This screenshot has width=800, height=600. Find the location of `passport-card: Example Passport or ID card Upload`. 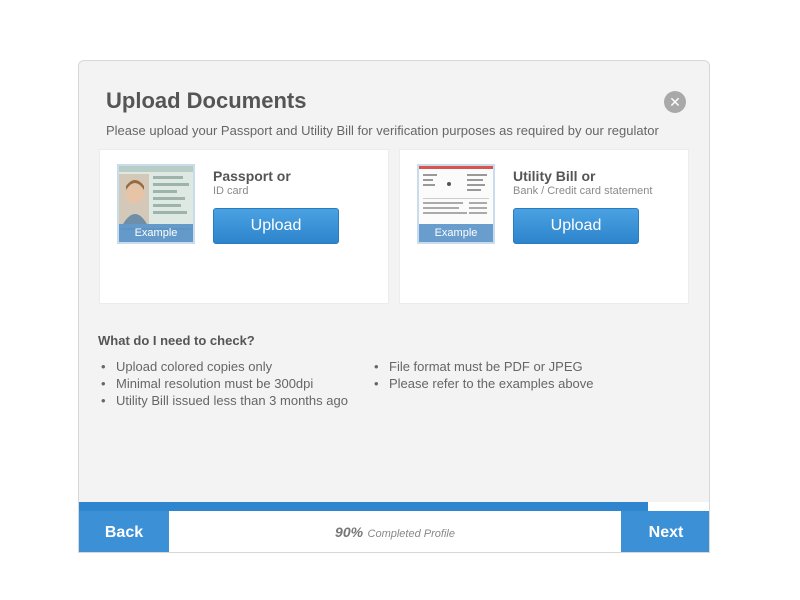

passport-card: Example Passport or ID card Upload is located at coordinates (244, 226).